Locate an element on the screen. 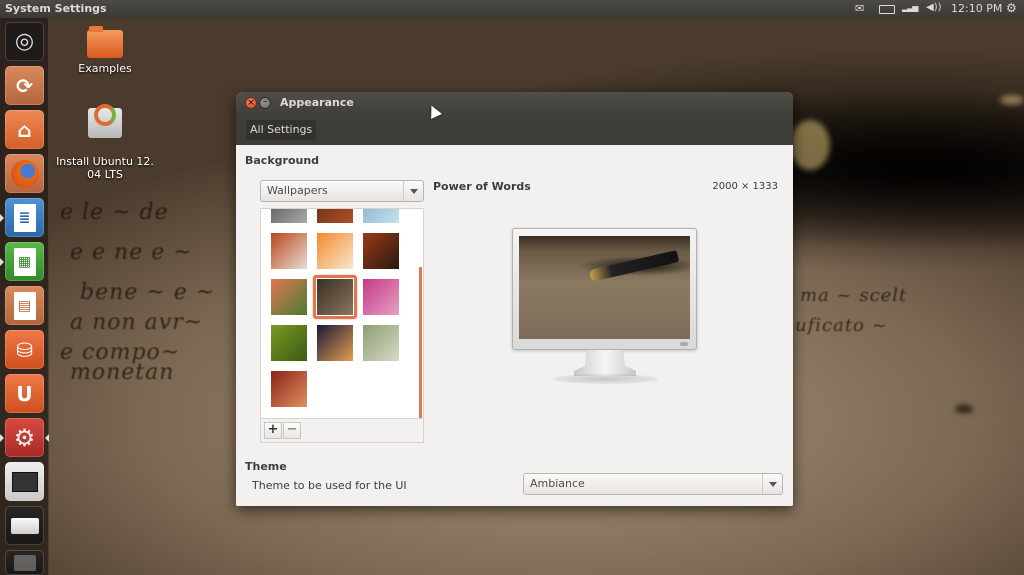 This screenshot has height=575, width=1024. wallpaper-thumbnail-magenta-flower is located at coordinates (381, 297).